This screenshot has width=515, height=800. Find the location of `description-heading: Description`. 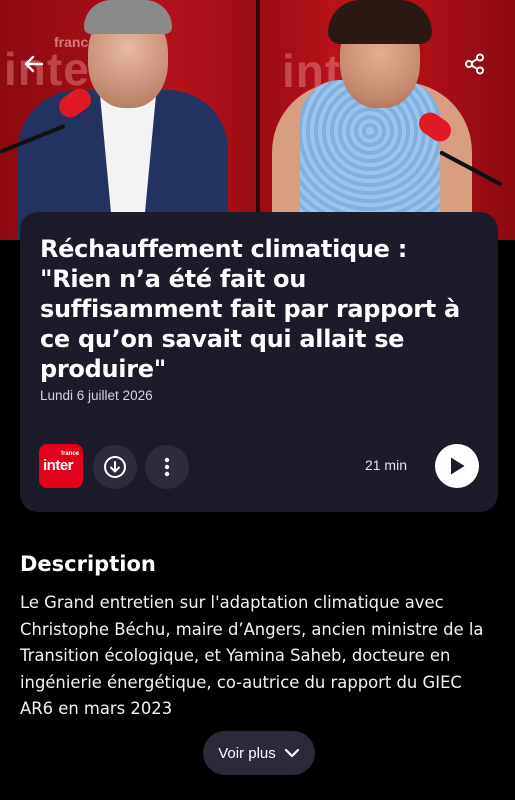

description-heading: Description is located at coordinates (88, 564).